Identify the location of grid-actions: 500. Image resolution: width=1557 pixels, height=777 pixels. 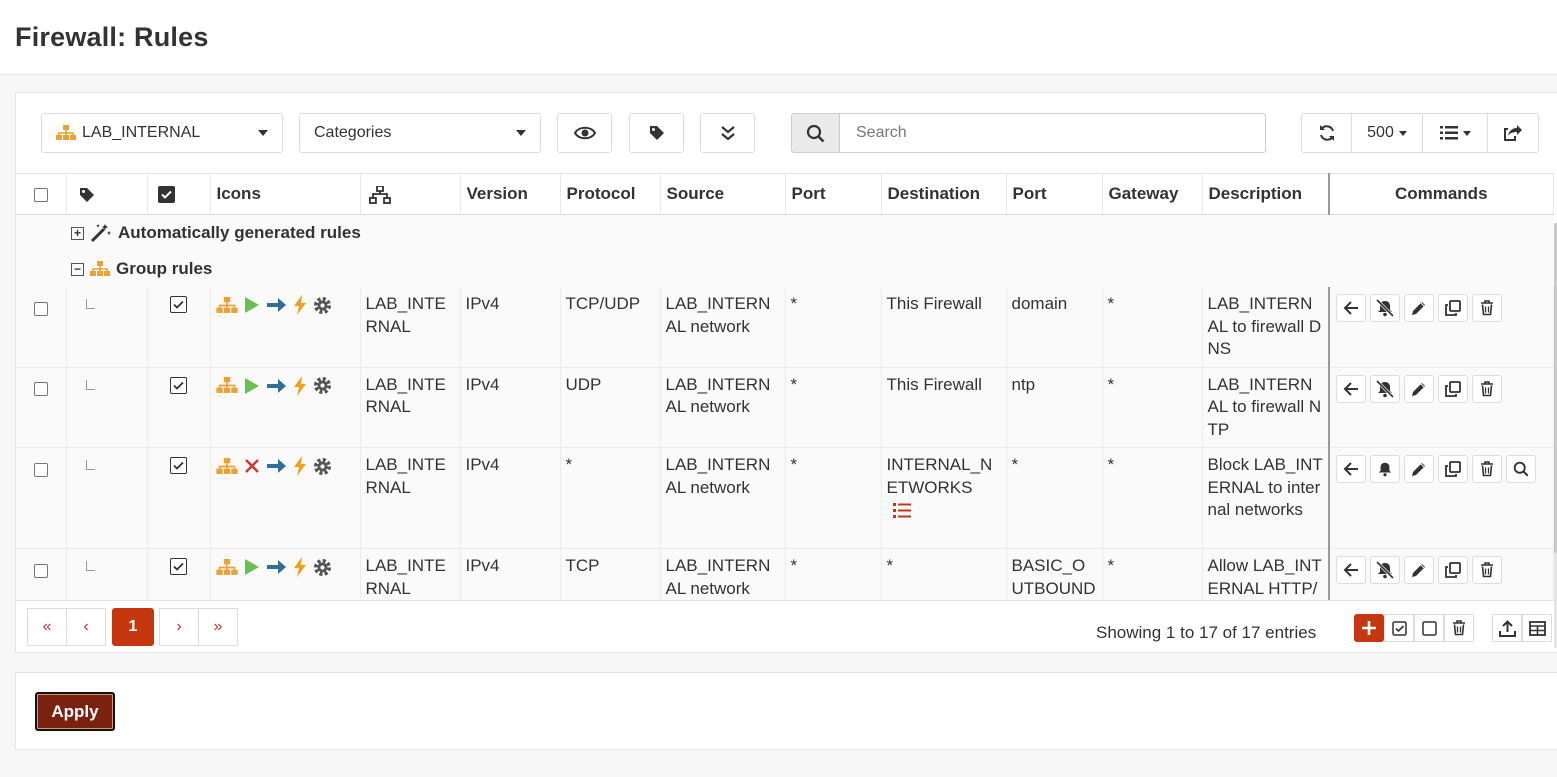
(1420, 133).